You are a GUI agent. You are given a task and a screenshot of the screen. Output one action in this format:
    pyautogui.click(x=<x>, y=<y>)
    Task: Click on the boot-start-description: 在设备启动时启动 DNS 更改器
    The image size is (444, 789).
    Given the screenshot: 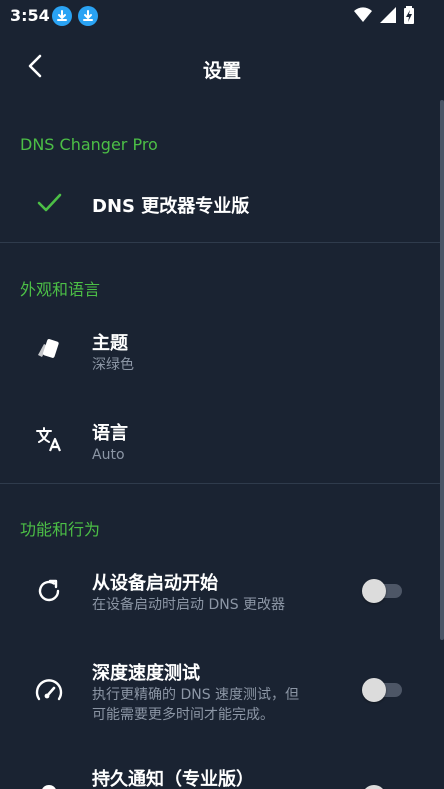 What is the action you would take?
    pyautogui.click(x=189, y=605)
    